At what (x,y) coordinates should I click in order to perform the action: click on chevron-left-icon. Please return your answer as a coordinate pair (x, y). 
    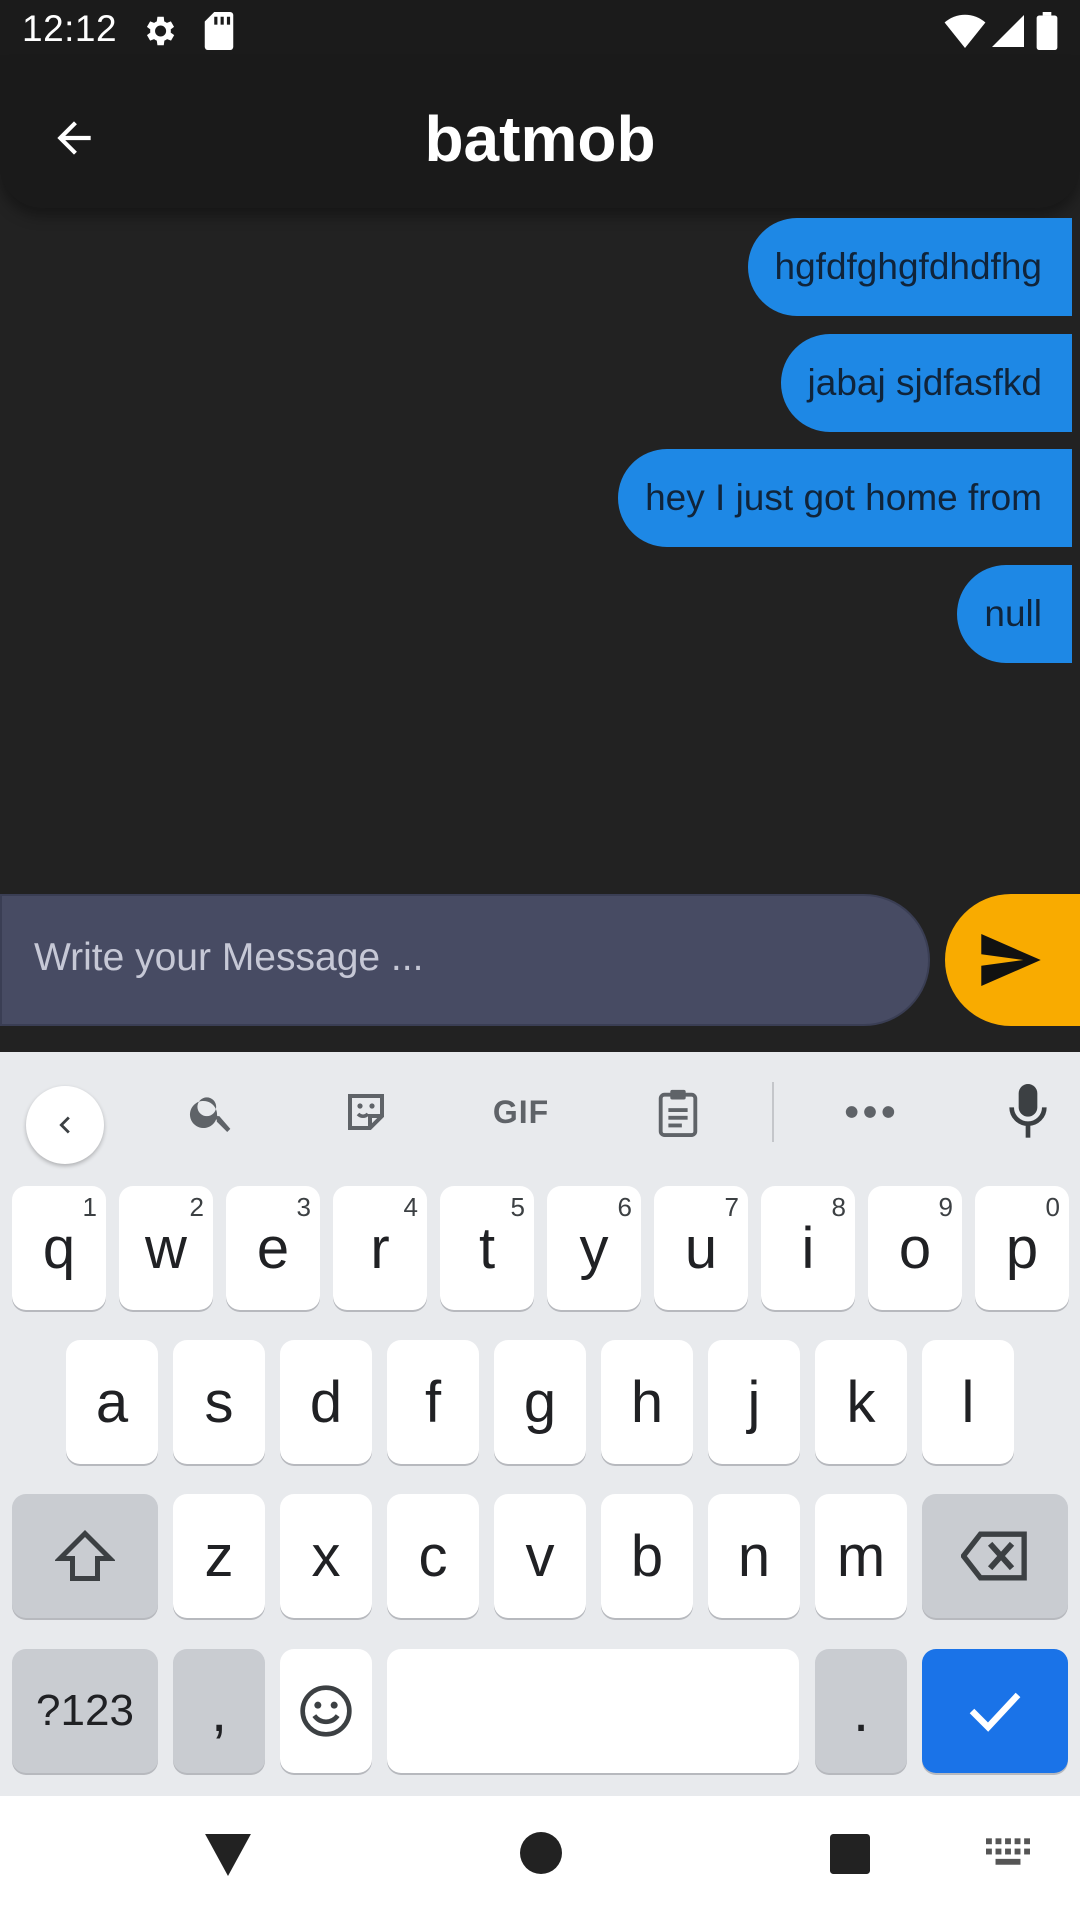
    Looking at the image, I should click on (64, 1125).